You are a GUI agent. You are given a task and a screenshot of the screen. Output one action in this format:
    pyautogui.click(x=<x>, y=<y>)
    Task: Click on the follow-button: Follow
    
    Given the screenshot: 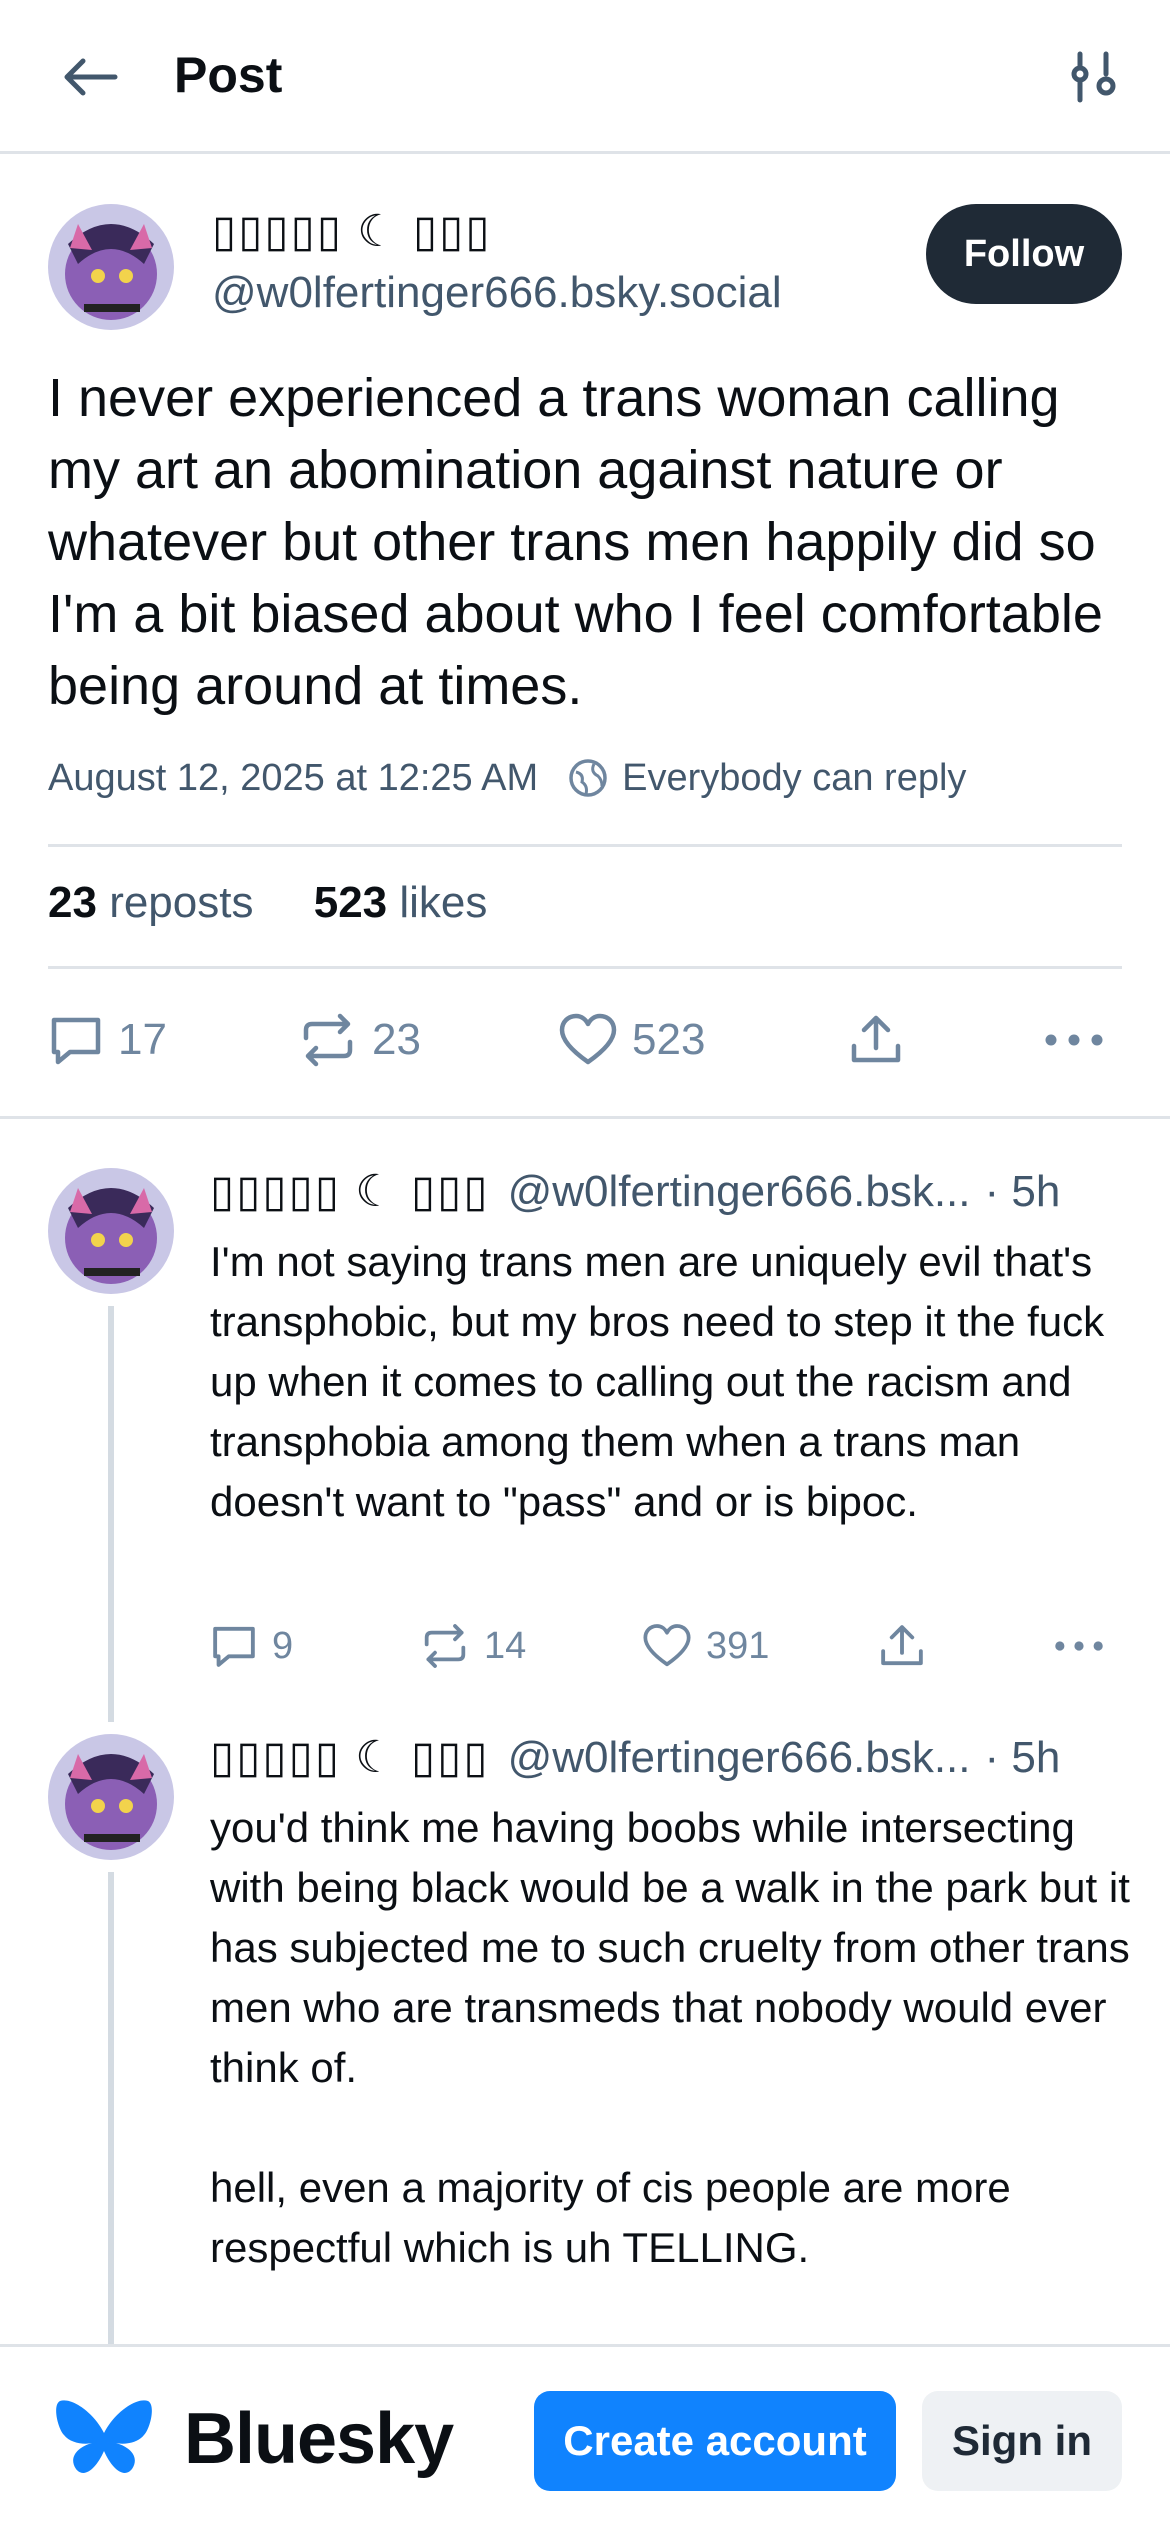 What is the action you would take?
    pyautogui.click(x=1024, y=254)
    